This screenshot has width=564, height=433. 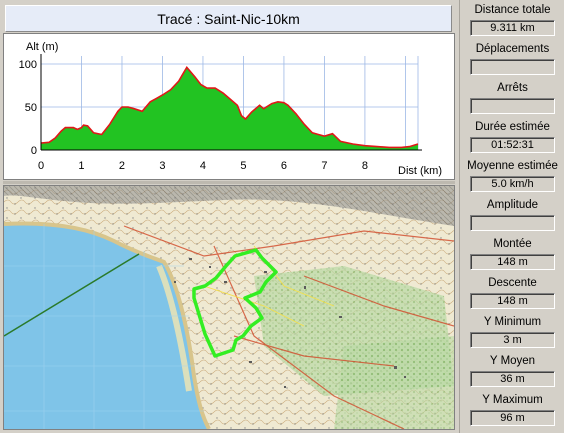 What do you see at coordinates (284, 166) in the screenshot?
I see `x-tick-label: 6` at bounding box center [284, 166].